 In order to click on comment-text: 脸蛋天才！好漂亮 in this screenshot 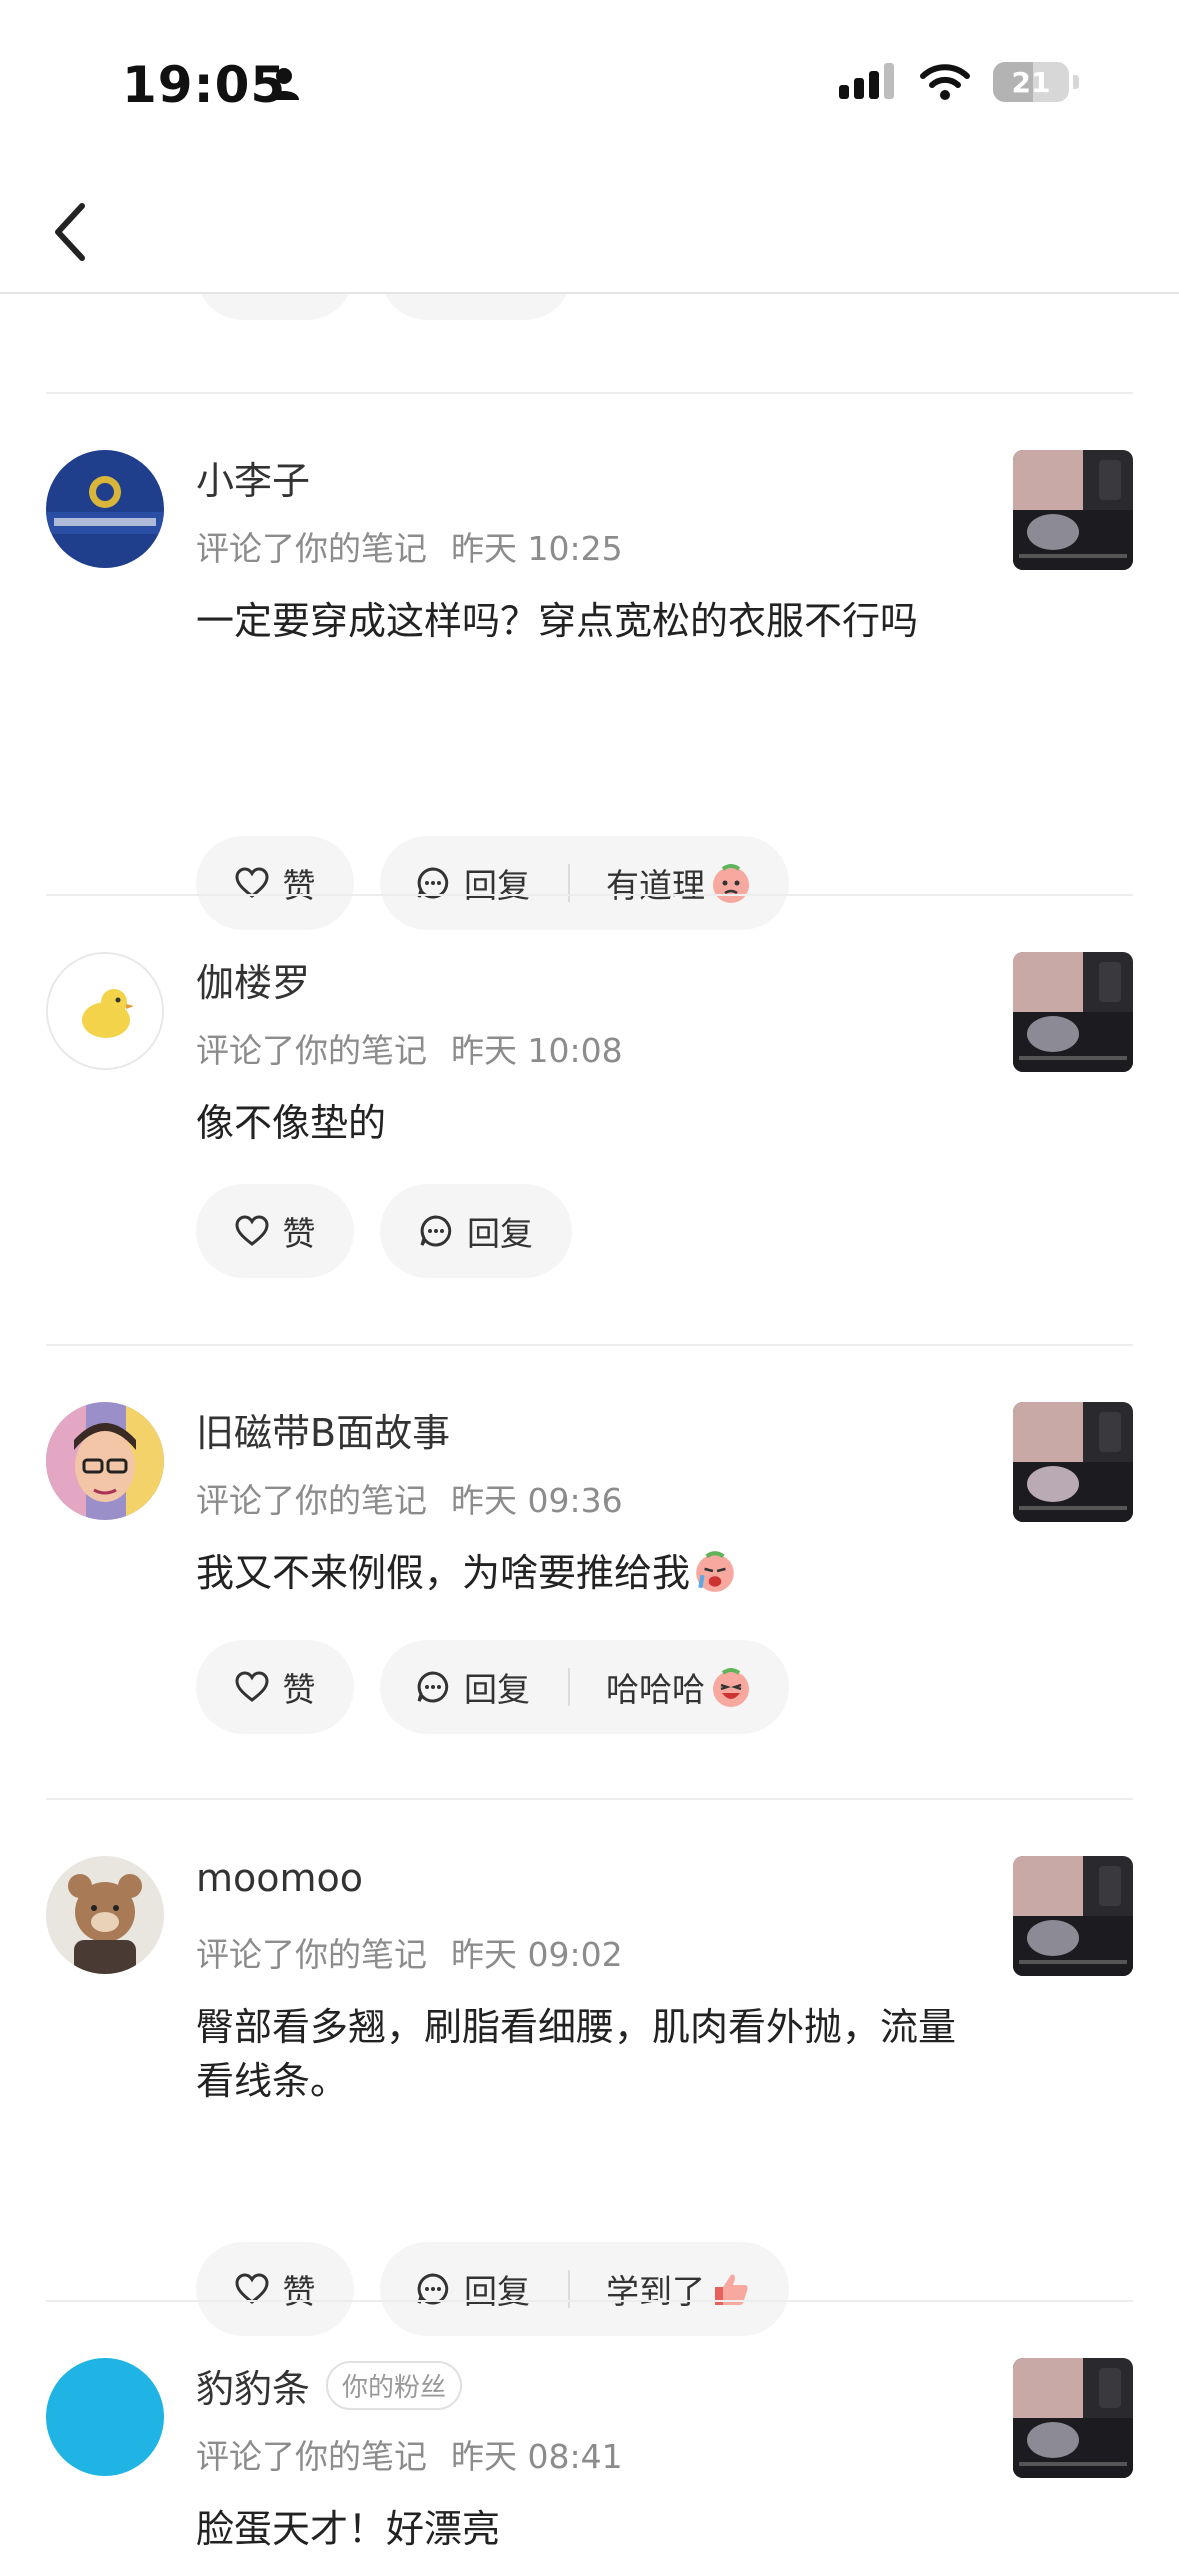, I will do `click(348, 2529)`.